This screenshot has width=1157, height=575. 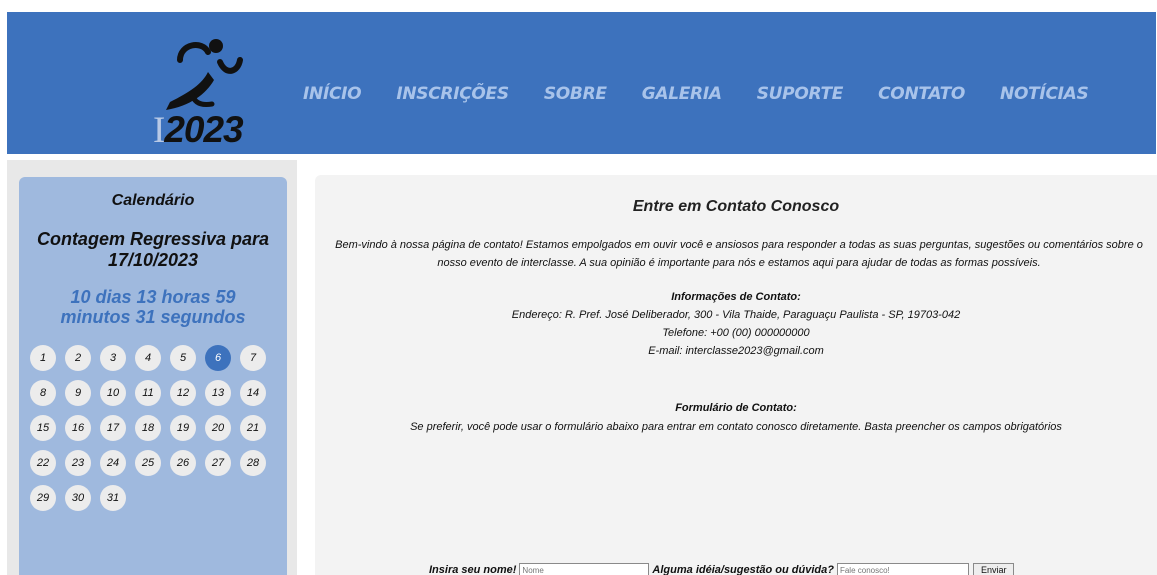 I want to click on nav-noticias: NOTÍCIAS, so click(x=1044, y=94).